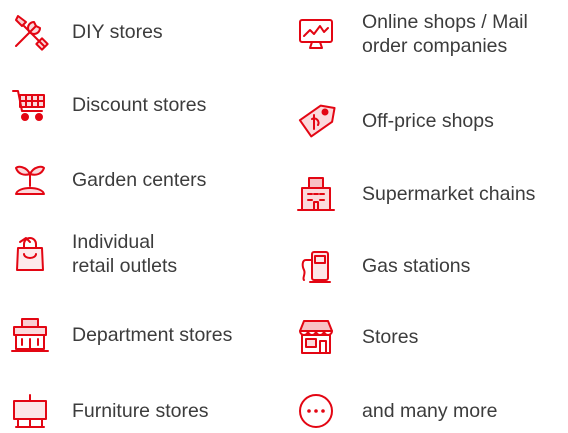 Image resolution: width=568 pixels, height=433 pixels. I want to click on category-label: Department stores, so click(152, 335).